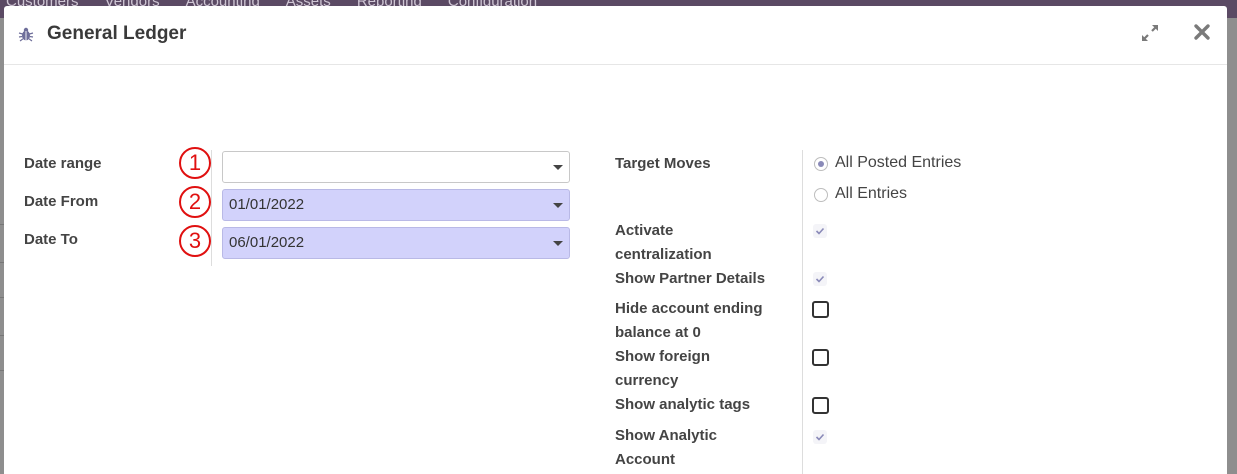  What do you see at coordinates (662, 356) in the screenshot?
I see `show-foreign-currency-label-line: Show foreign` at bounding box center [662, 356].